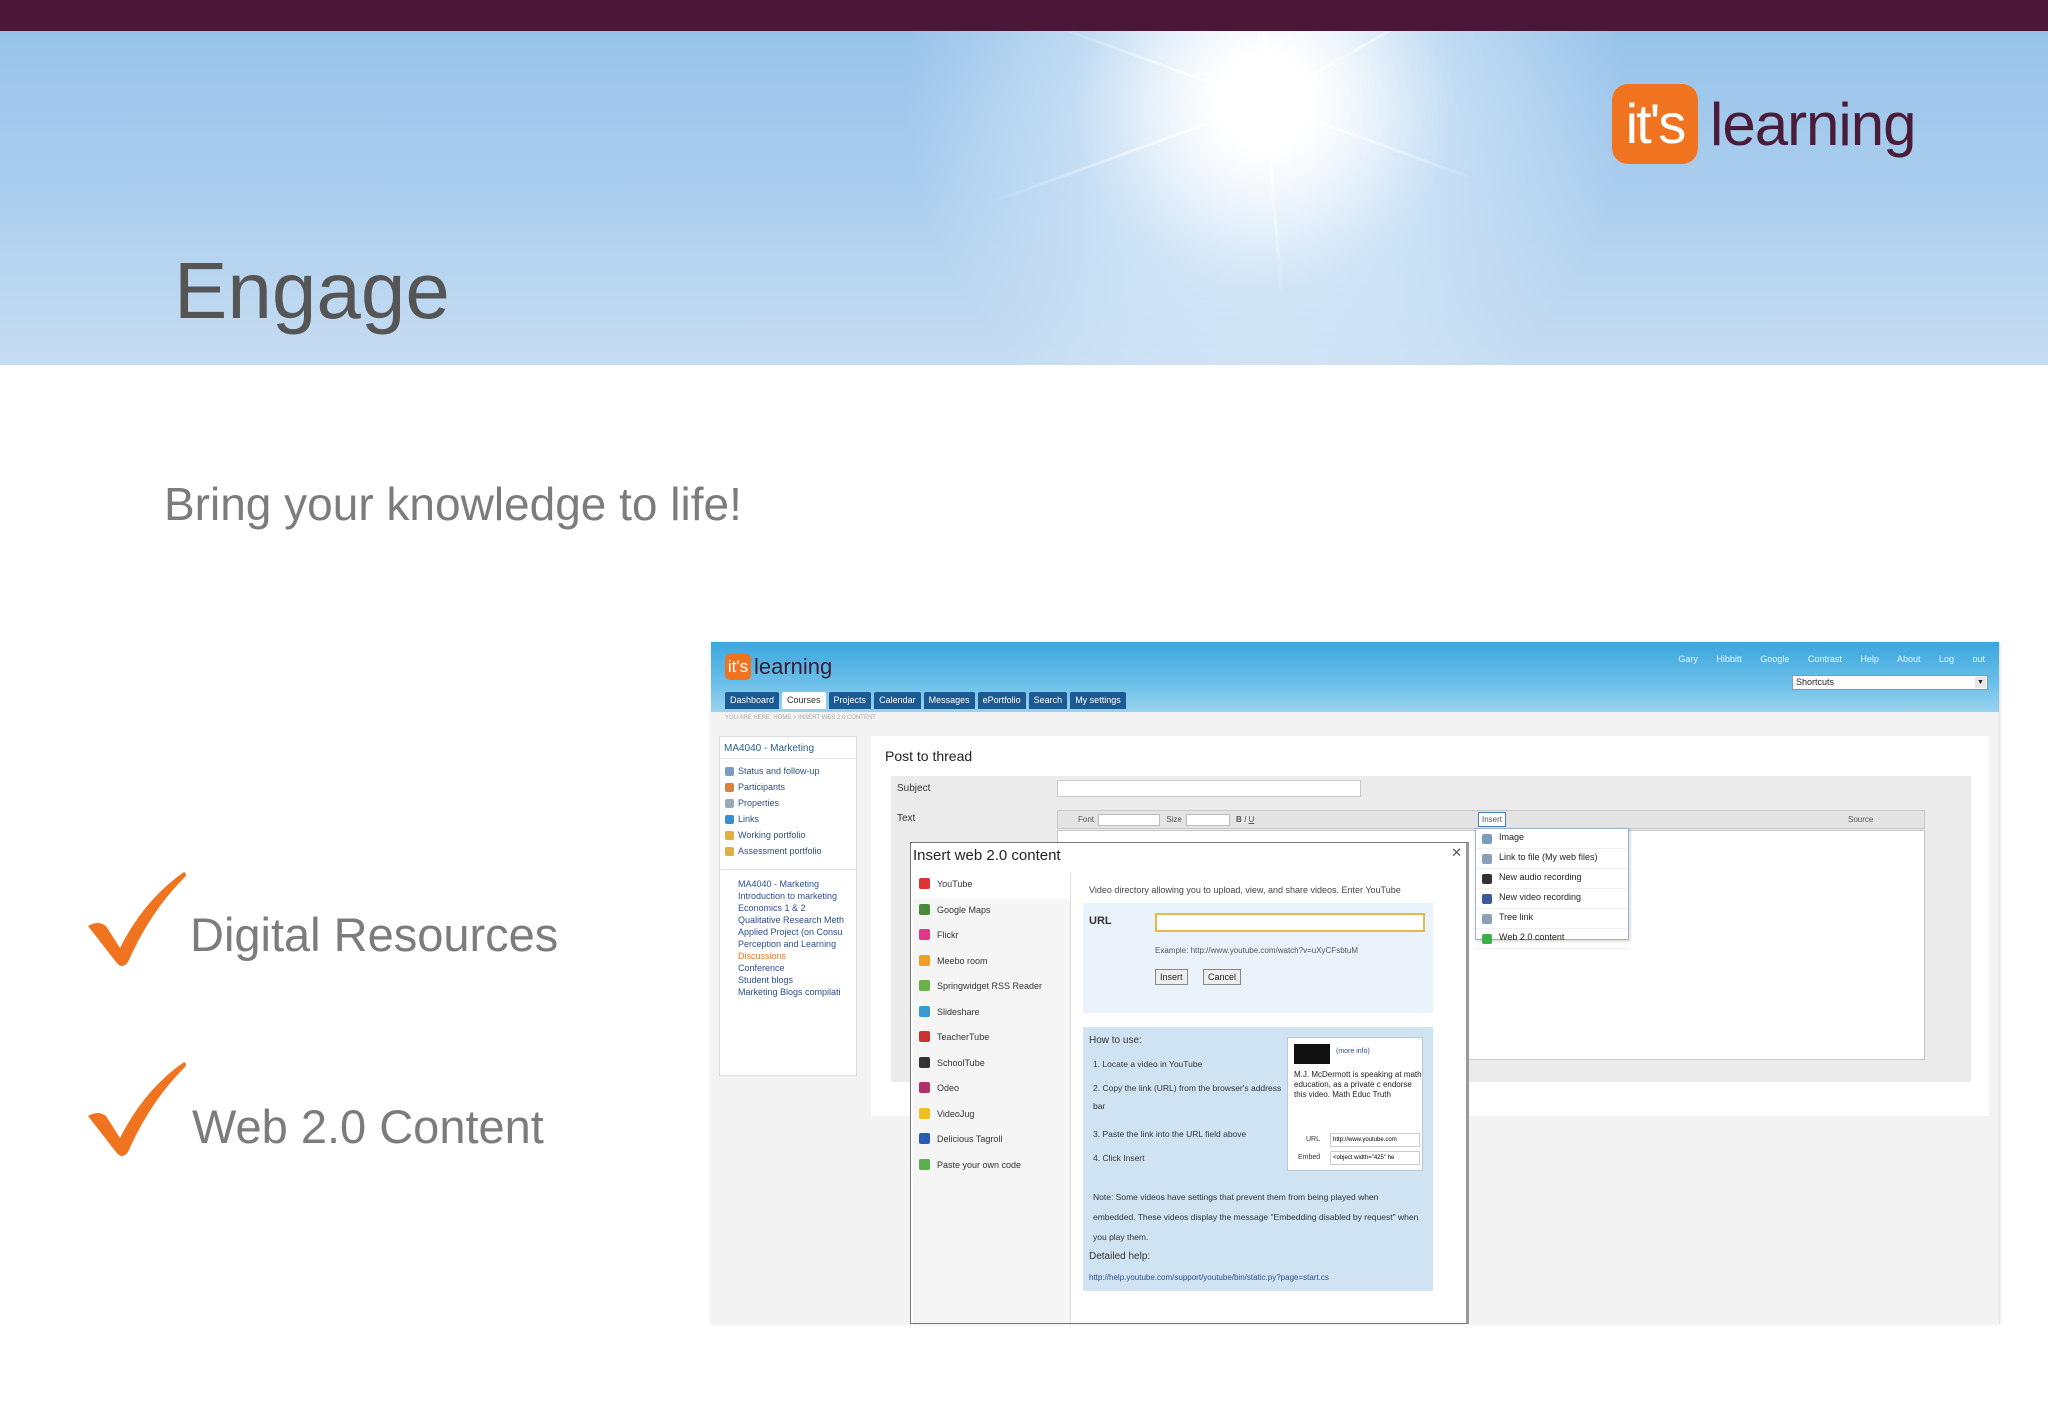 Image resolution: width=2048 pixels, height=1418 pixels. Describe the element at coordinates (991, 963) in the screenshot. I see `service-meebo: Meebo room` at that location.